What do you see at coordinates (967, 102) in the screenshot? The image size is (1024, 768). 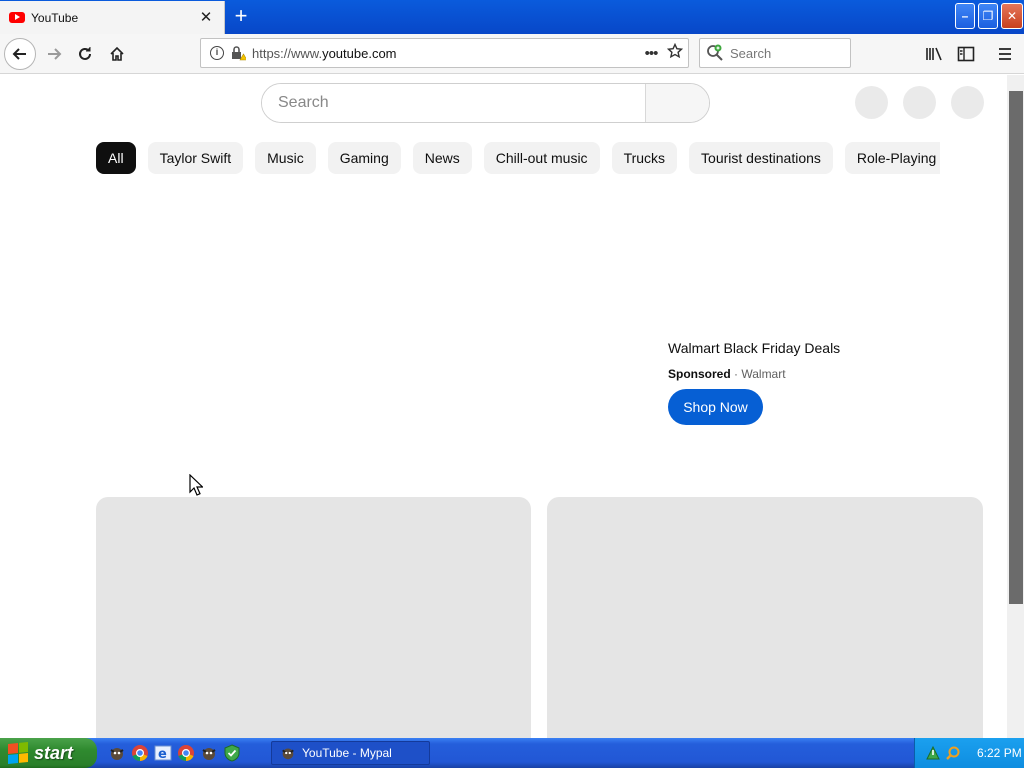 I see `header-avatar-placeholder` at bounding box center [967, 102].